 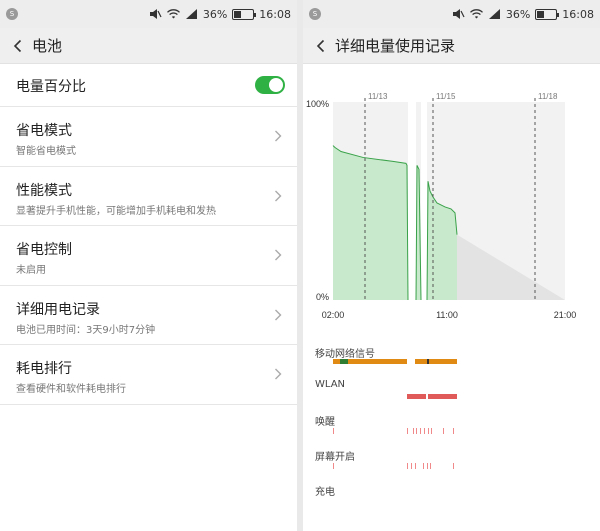 I want to click on settings-item-subtitle: 智能省电模式, so click(x=46, y=151).